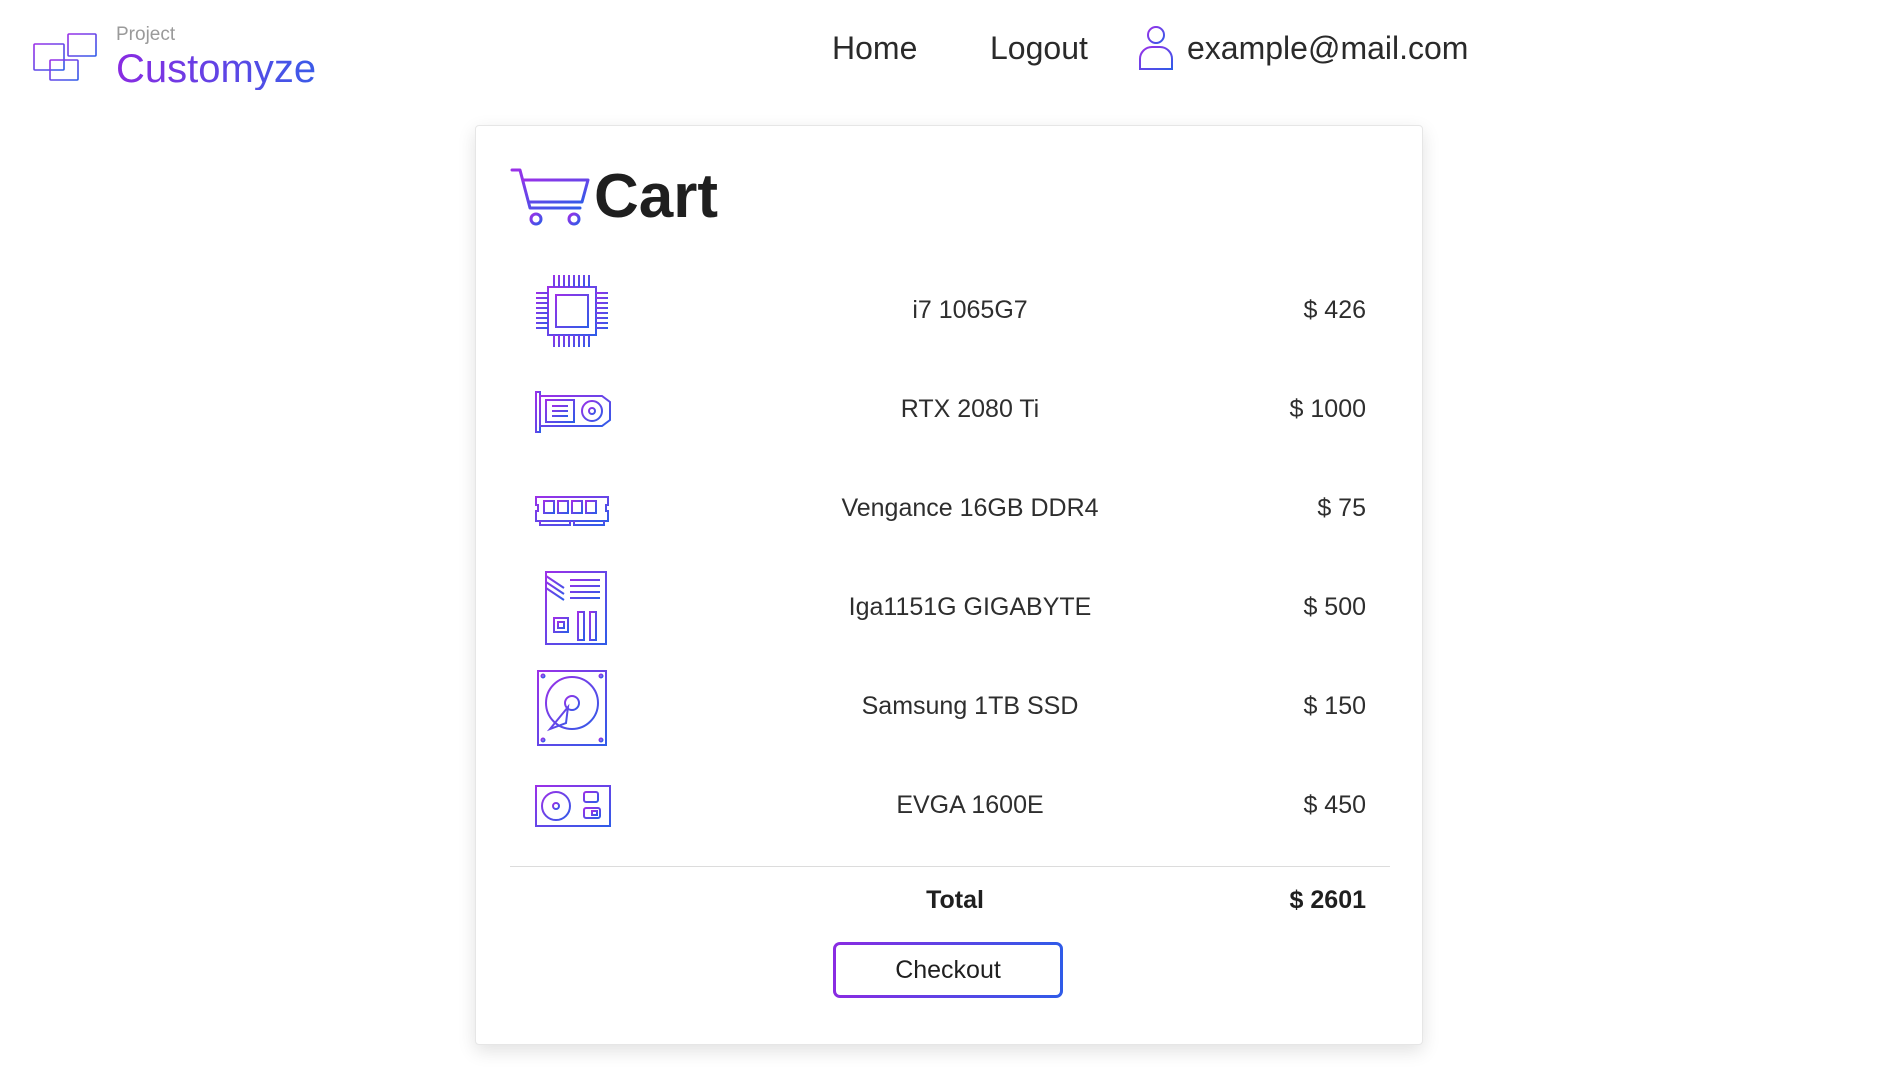 The image size is (1891, 1077). Describe the element at coordinates (970, 409) in the screenshot. I see `item-name: RTX 2080 Ti` at that location.